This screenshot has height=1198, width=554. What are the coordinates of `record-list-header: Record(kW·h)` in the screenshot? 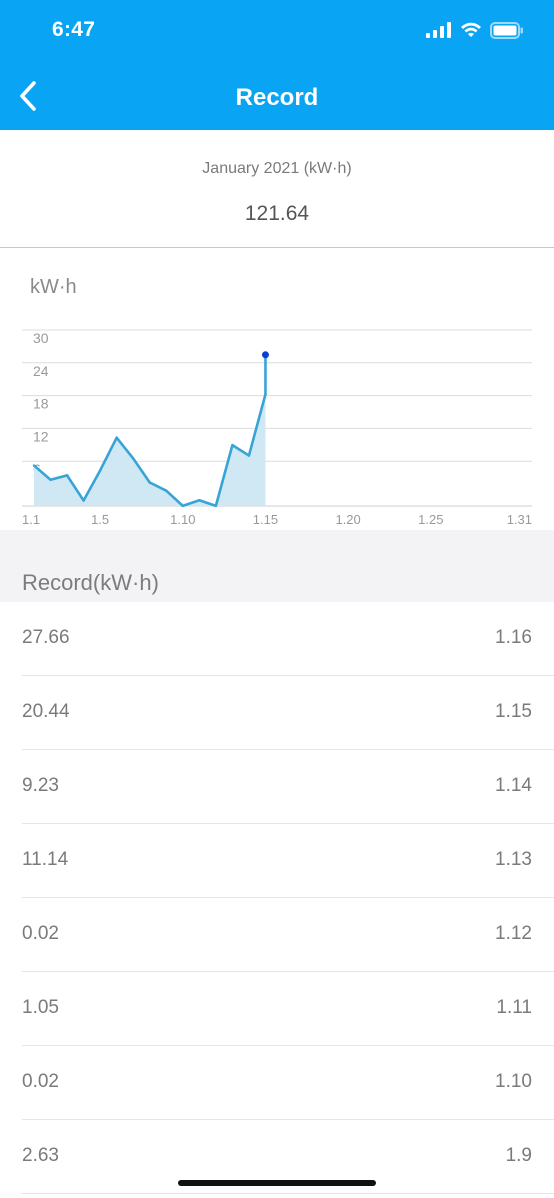 It's located at (90, 582).